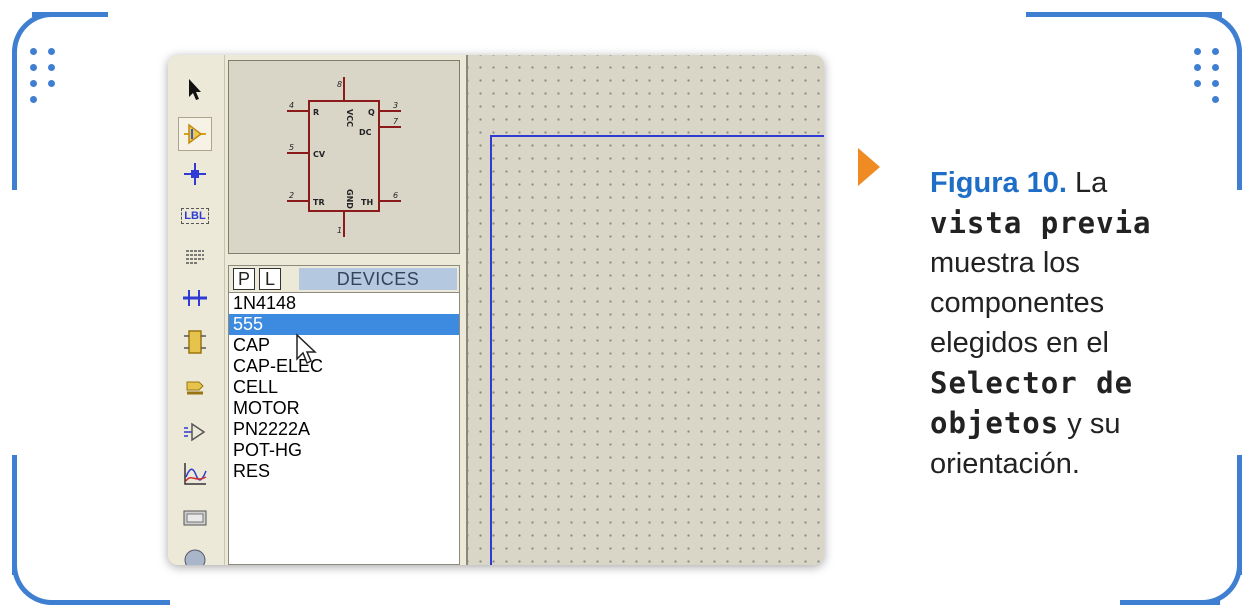  Describe the element at coordinates (1041, 223) in the screenshot. I see `caption-line-2: vista previa` at that location.